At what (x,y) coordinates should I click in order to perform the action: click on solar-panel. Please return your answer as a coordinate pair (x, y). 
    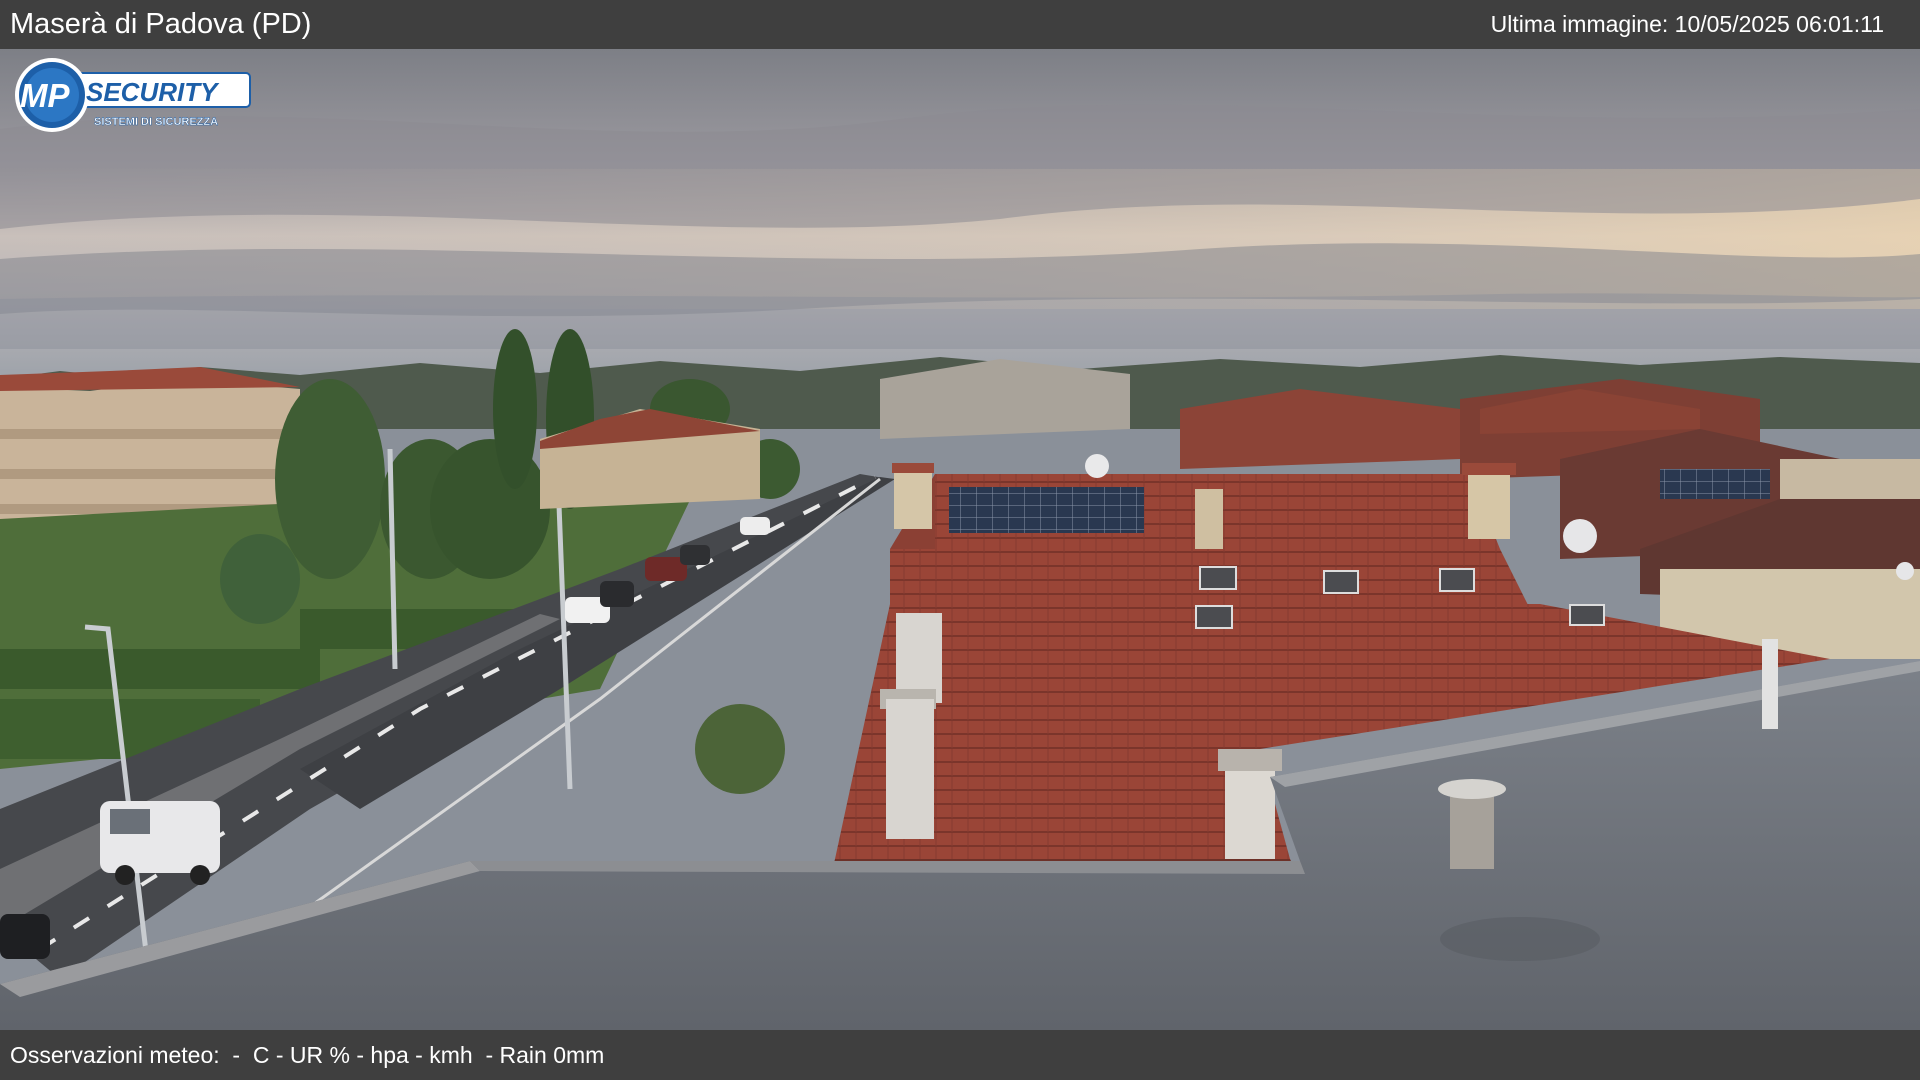
    Looking at the image, I should click on (1046, 510).